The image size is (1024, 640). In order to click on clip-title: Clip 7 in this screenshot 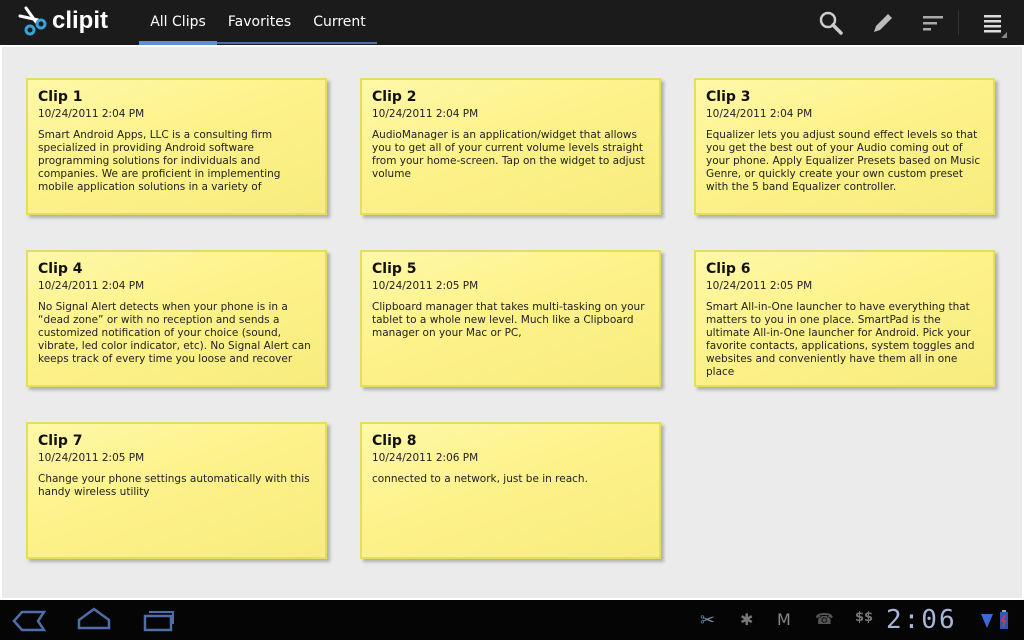, I will do `click(60, 441)`.